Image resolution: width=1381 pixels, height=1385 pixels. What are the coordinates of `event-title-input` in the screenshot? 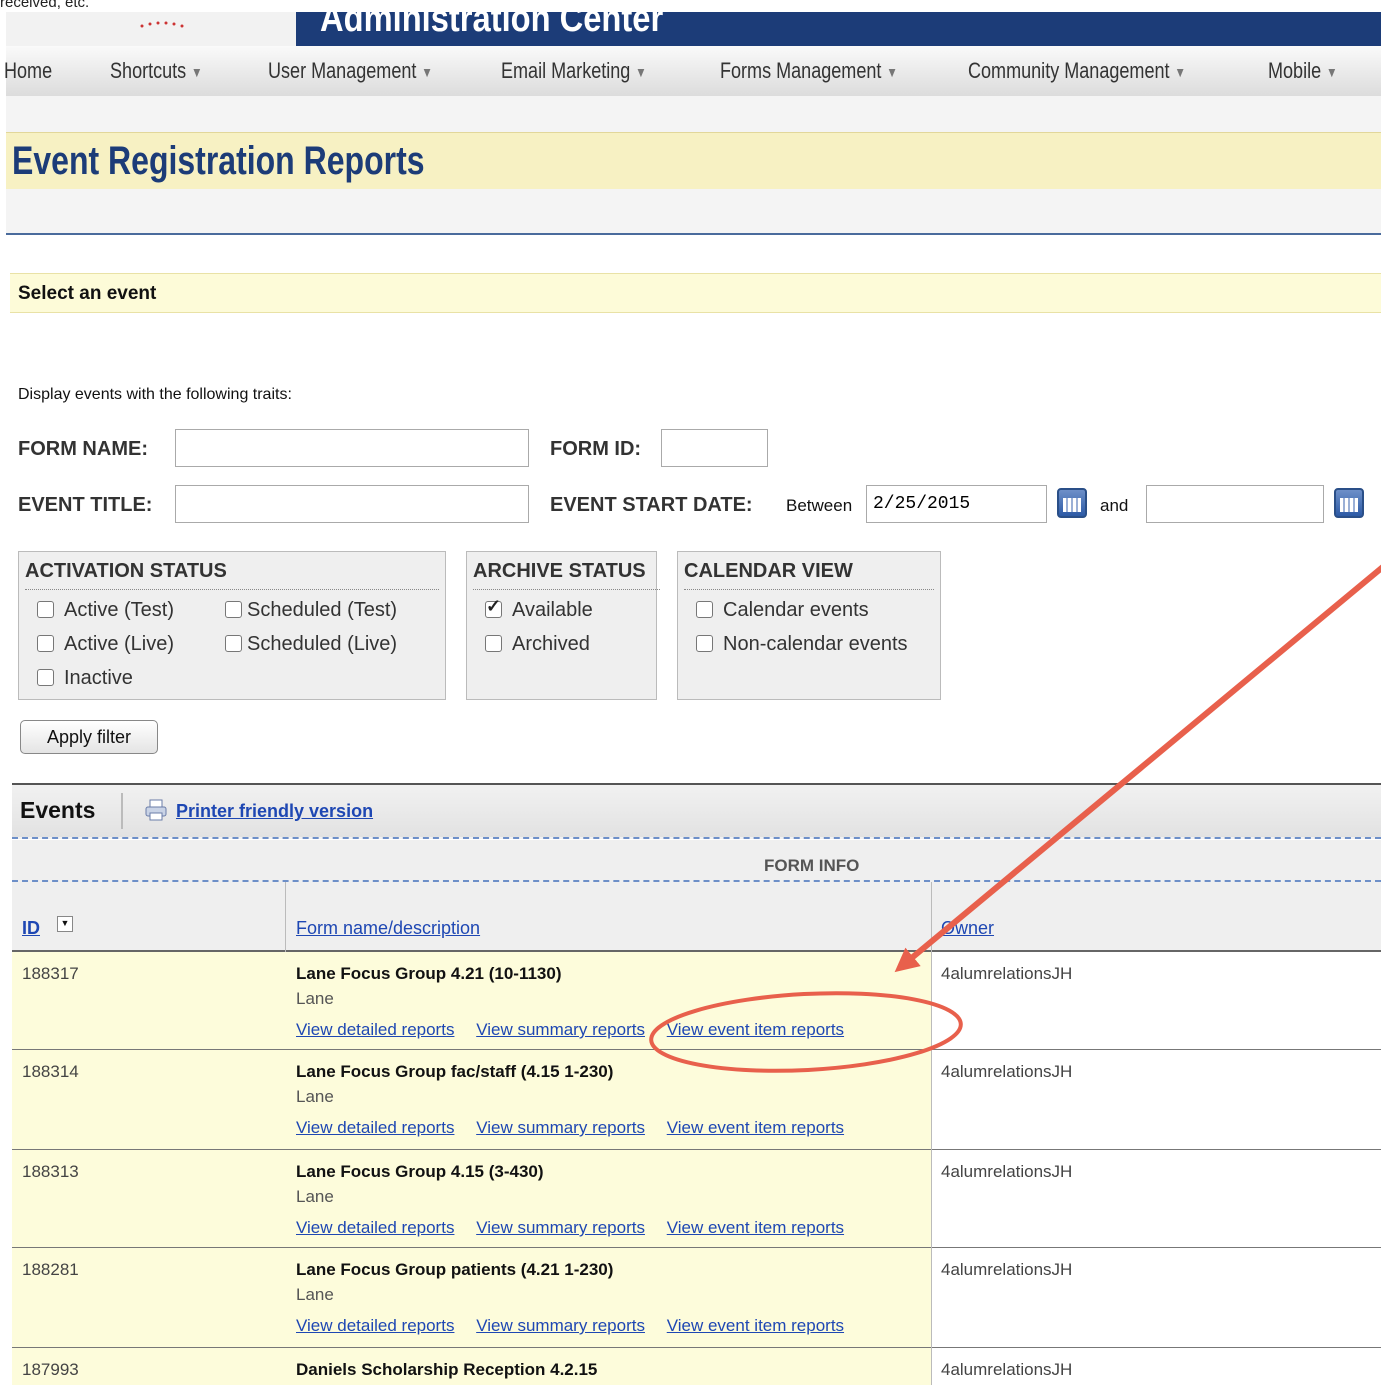 It's located at (352, 504).